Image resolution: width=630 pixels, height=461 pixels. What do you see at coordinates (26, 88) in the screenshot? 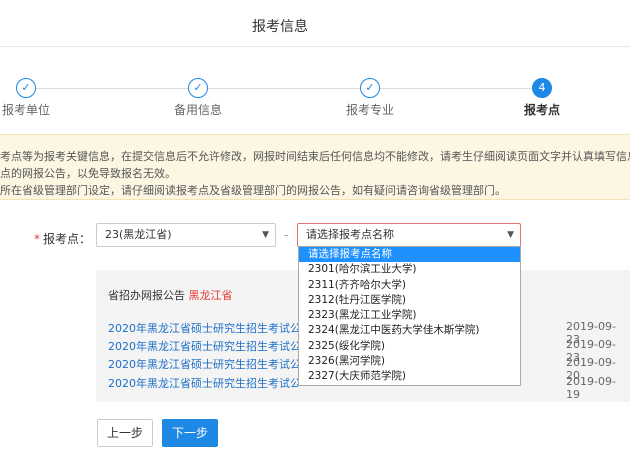
I see `step-1-check-icon: ✓` at bounding box center [26, 88].